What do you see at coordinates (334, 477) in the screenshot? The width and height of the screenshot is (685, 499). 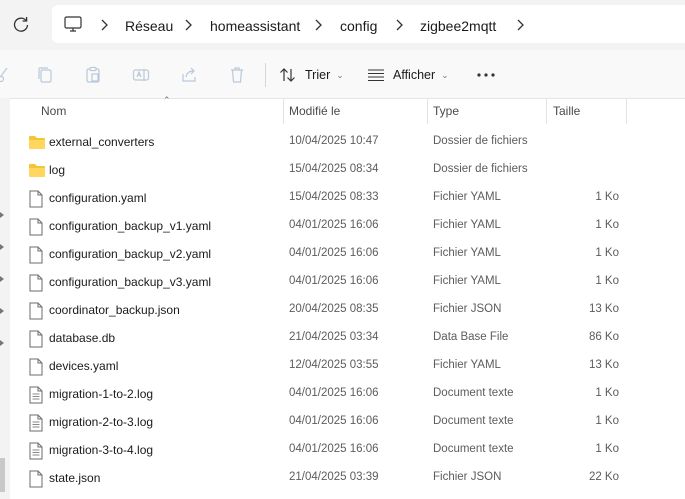 I see `file-modified-date: 21/04/2025 03:39` at bounding box center [334, 477].